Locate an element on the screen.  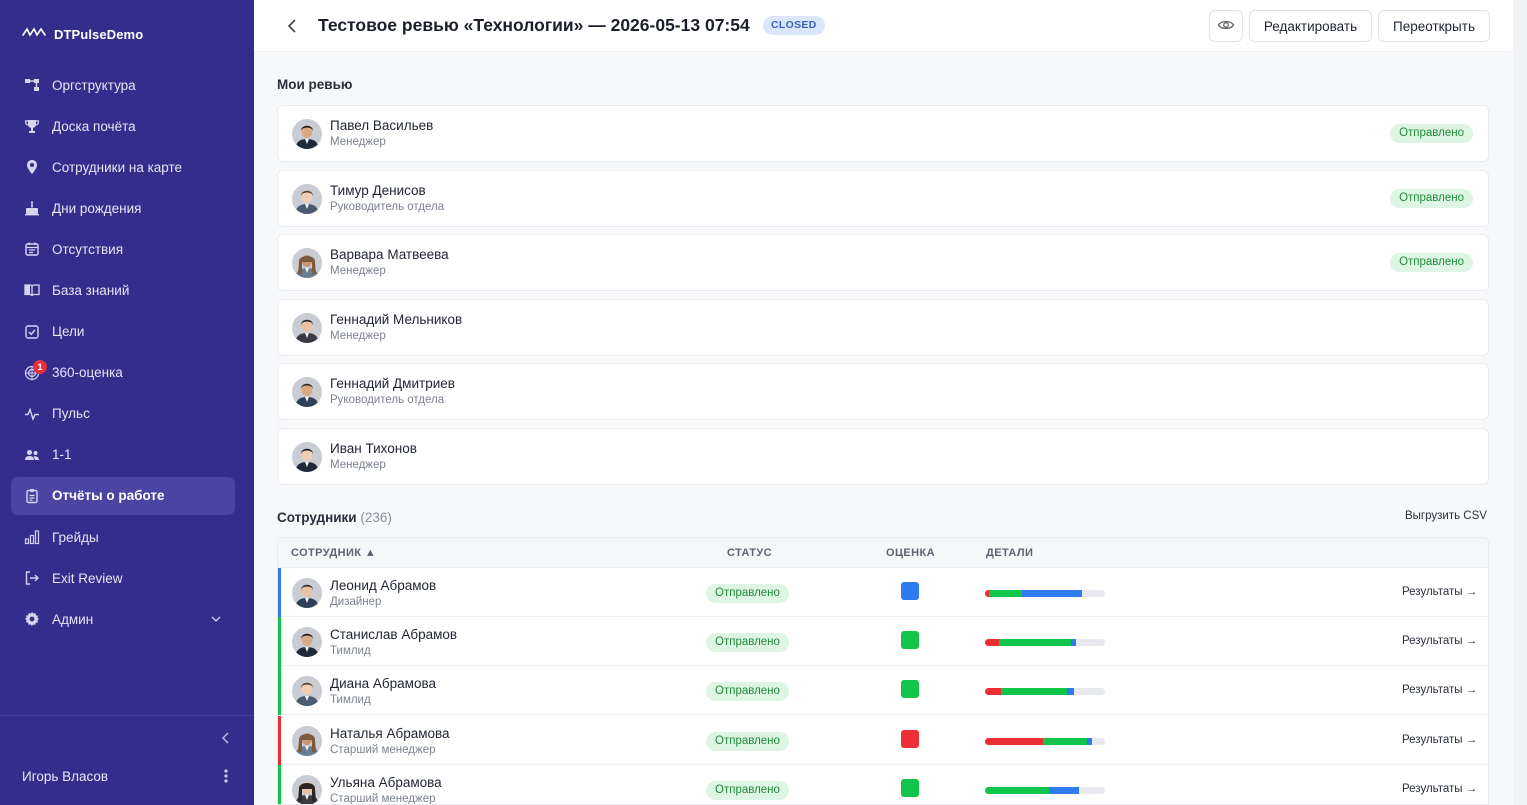
brand-name: DTPulseDemo is located at coordinates (99, 34).